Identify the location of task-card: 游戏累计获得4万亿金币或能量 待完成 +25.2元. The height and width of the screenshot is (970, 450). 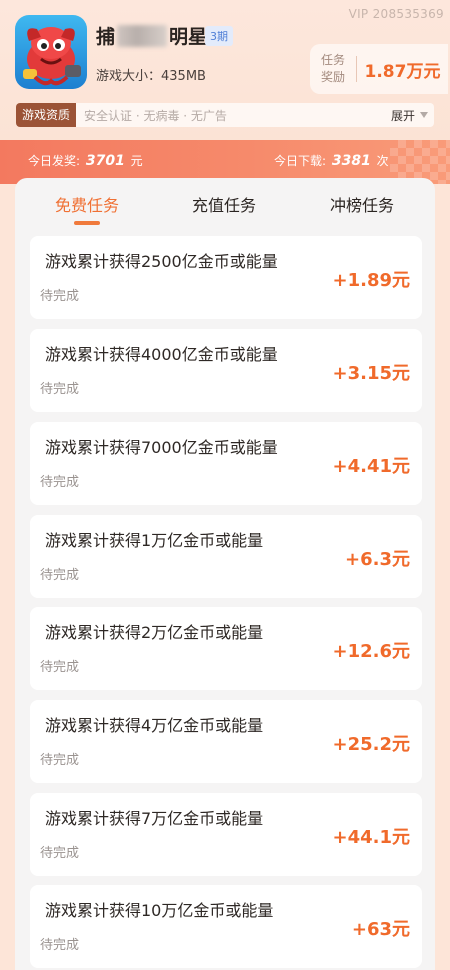
(226, 741).